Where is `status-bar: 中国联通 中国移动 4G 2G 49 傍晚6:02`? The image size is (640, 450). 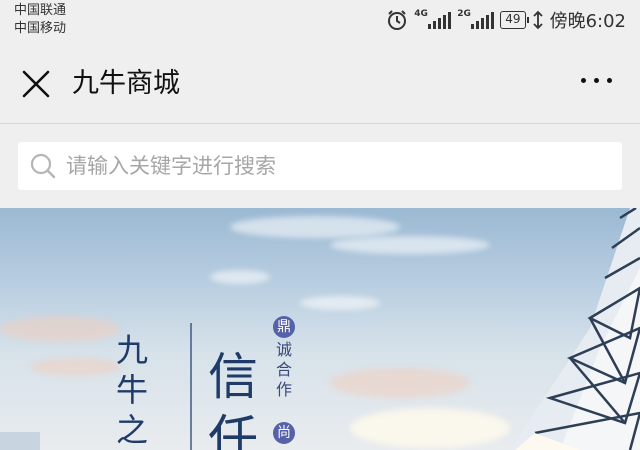
status-bar: 中国联通 中国移动 4G 2G 49 傍晚6:02 is located at coordinates (320, 22).